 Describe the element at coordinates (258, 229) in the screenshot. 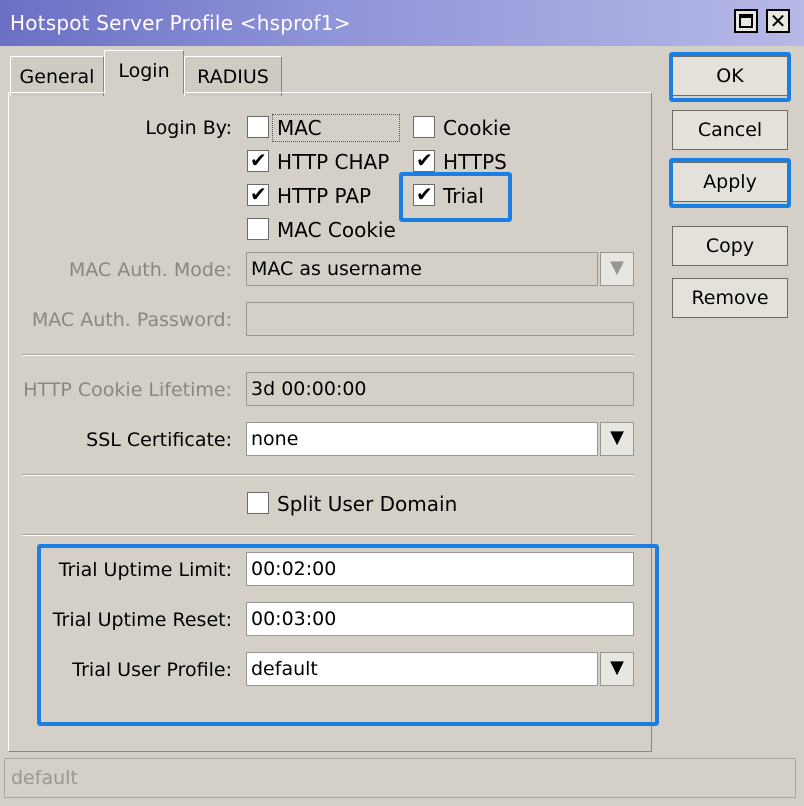

I see `mac-cookie-checkbox` at that location.